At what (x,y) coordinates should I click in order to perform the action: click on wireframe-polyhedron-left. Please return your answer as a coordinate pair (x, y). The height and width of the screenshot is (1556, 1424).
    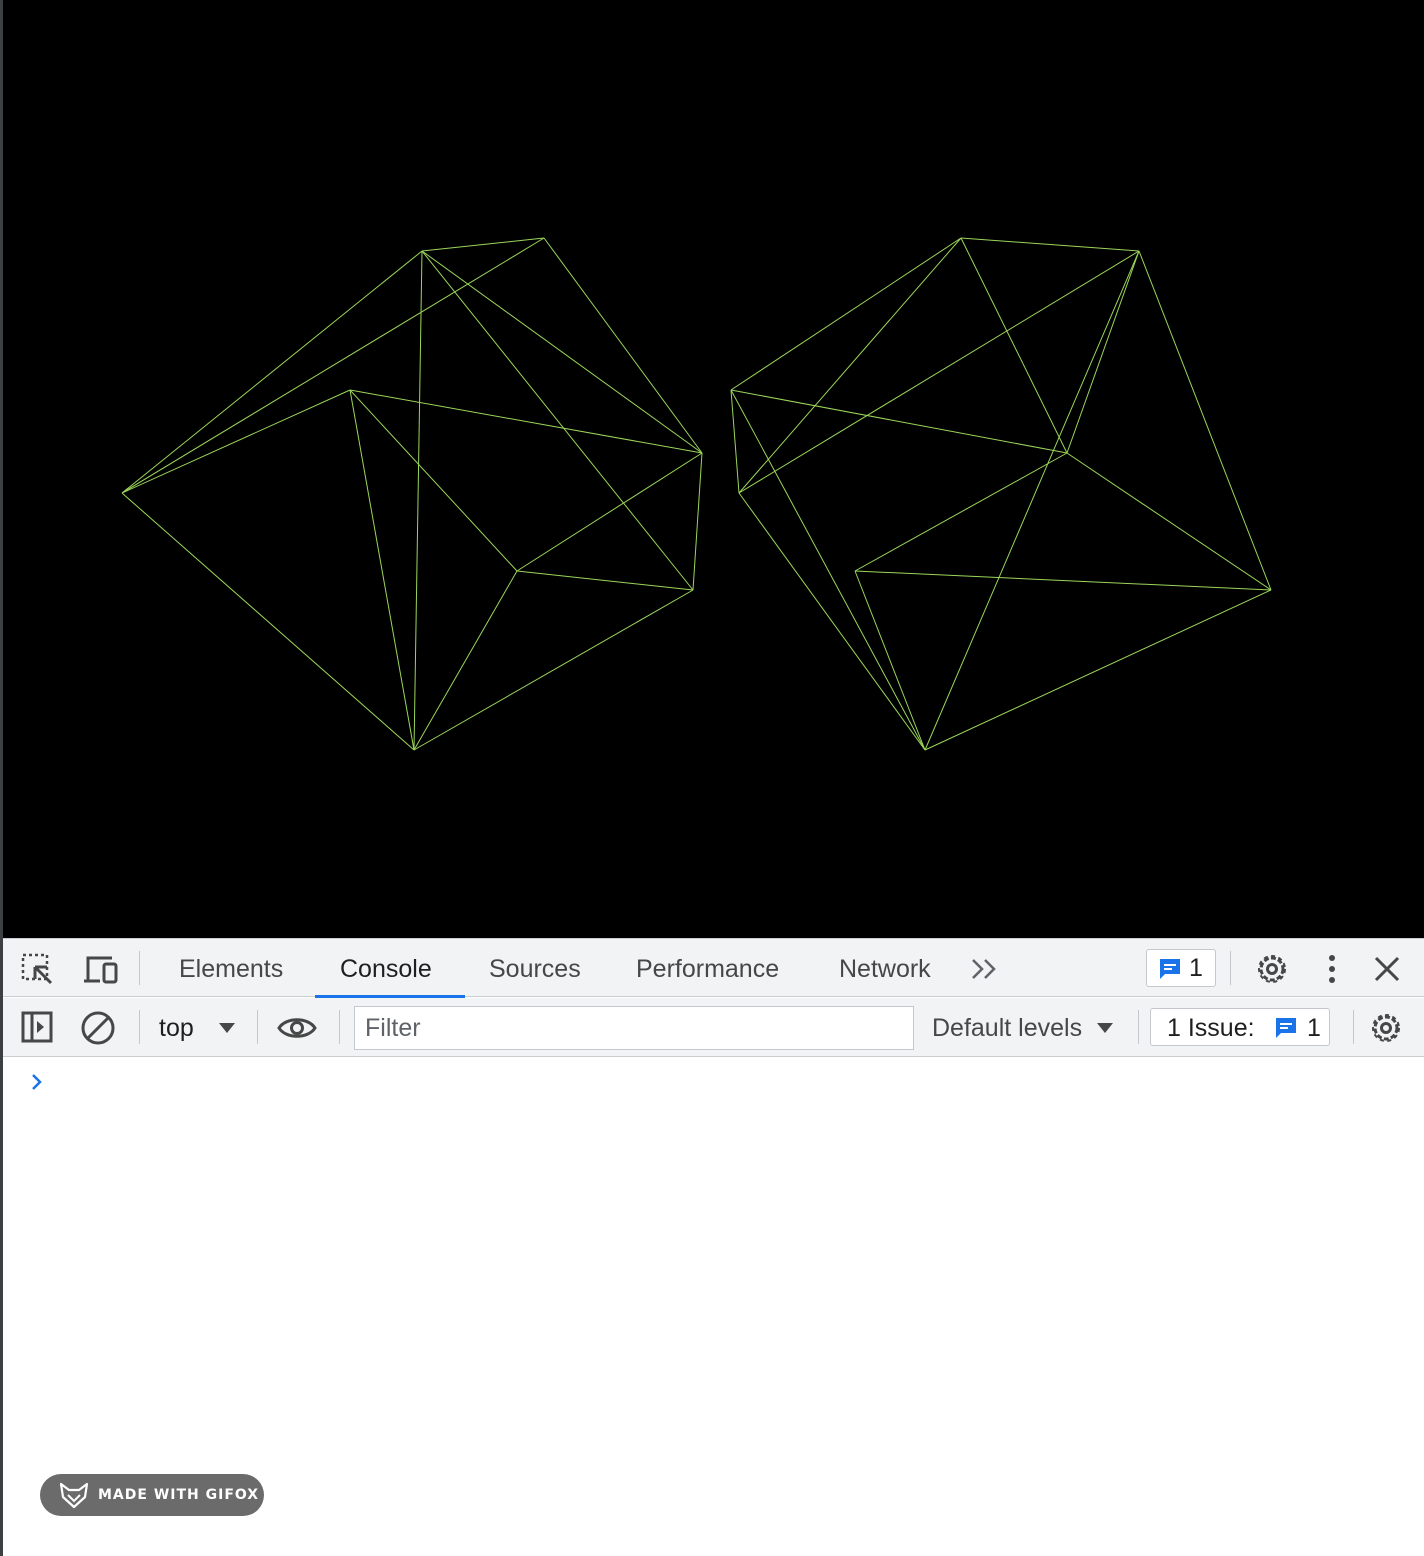
    Looking at the image, I should click on (412, 494).